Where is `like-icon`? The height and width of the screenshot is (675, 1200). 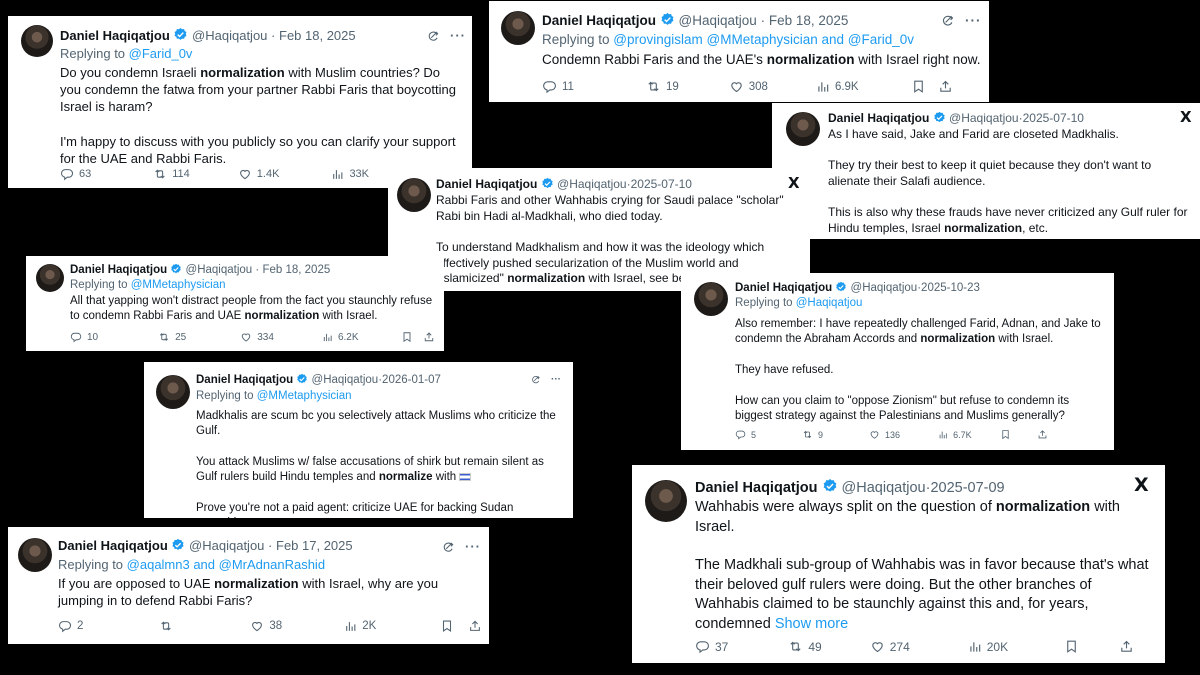
like-icon is located at coordinates (736, 86).